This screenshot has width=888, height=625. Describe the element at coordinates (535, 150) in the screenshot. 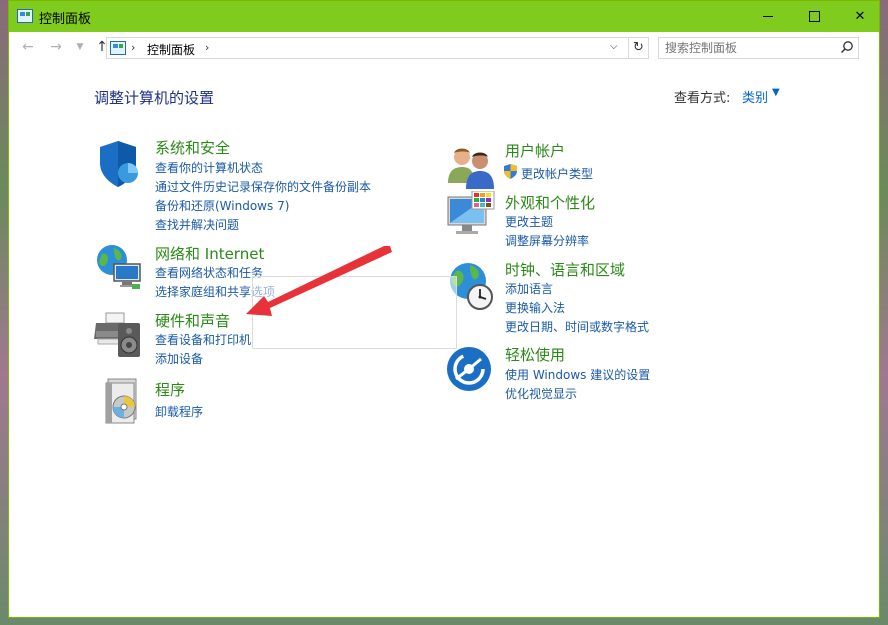

I see `category-user-accounts: 用户帐户` at that location.